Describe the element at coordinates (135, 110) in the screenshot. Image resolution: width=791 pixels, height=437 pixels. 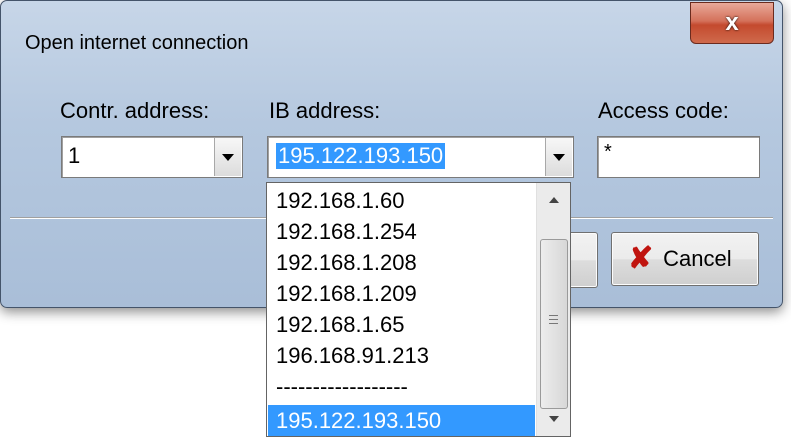
I see `contr-address-label: Contr. address:` at that location.